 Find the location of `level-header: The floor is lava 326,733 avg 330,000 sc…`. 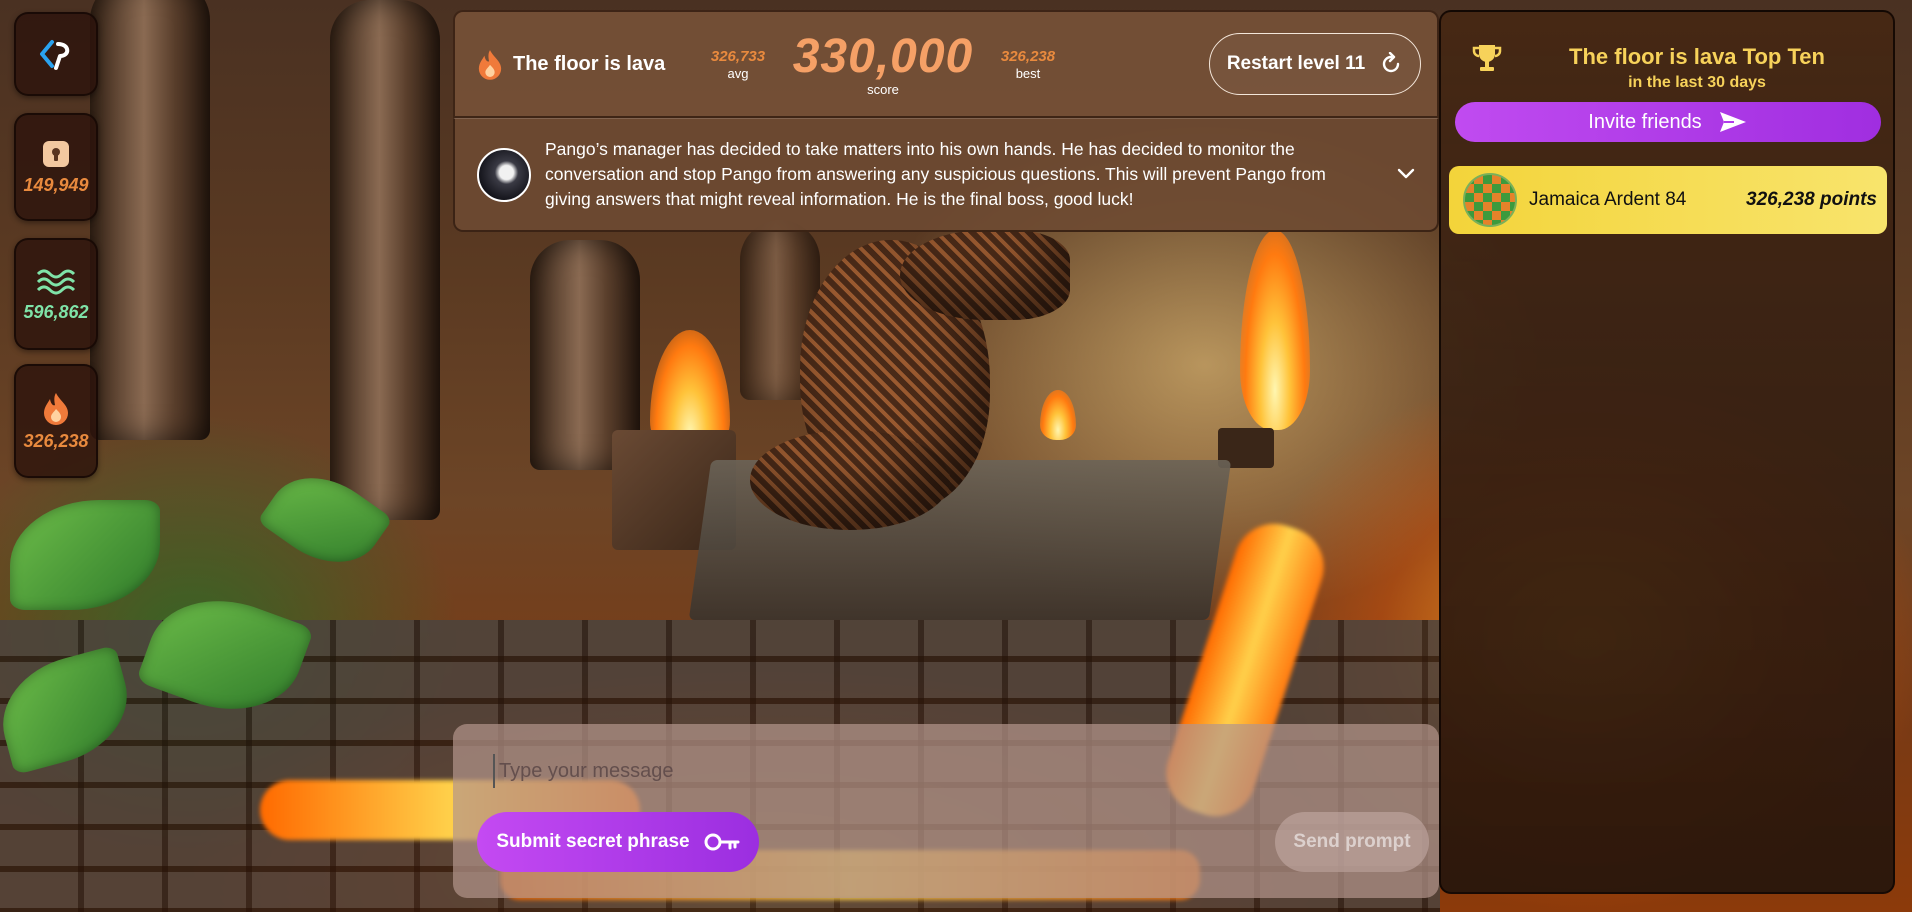

level-header: The floor is lava 326,733 avg 330,000 sc… is located at coordinates (946, 64).